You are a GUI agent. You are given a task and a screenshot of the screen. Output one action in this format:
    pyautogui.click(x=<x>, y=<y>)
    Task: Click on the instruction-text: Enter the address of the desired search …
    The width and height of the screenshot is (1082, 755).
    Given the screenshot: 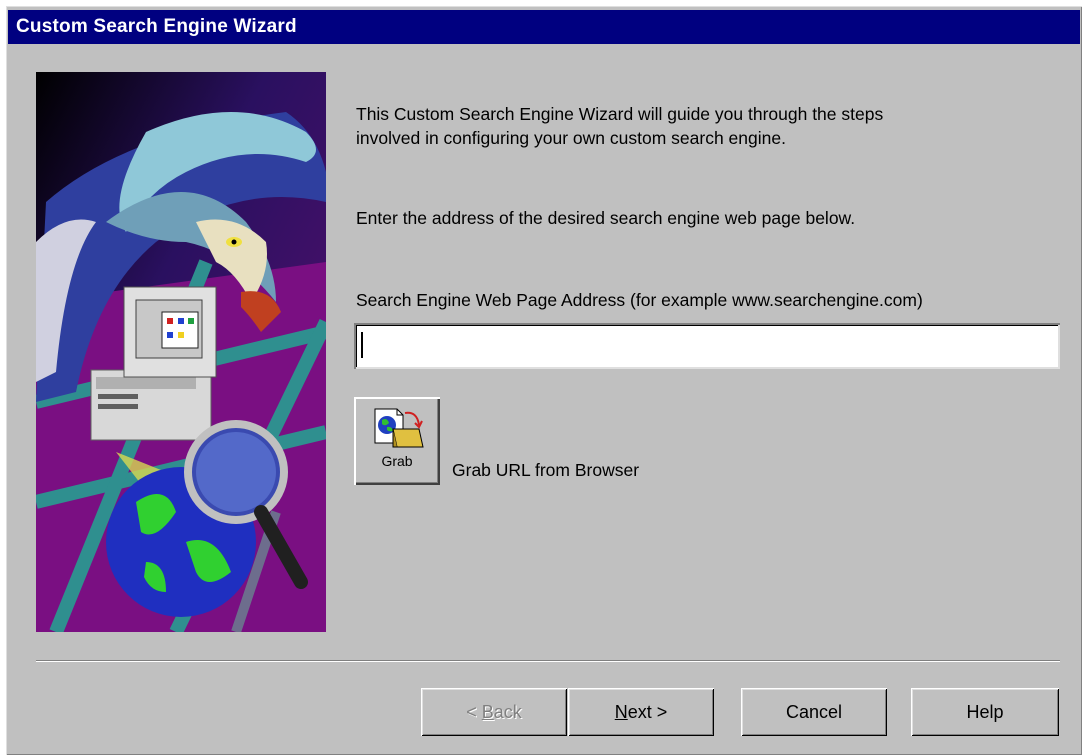 What is the action you would take?
    pyautogui.click(x=606, y=218)
    